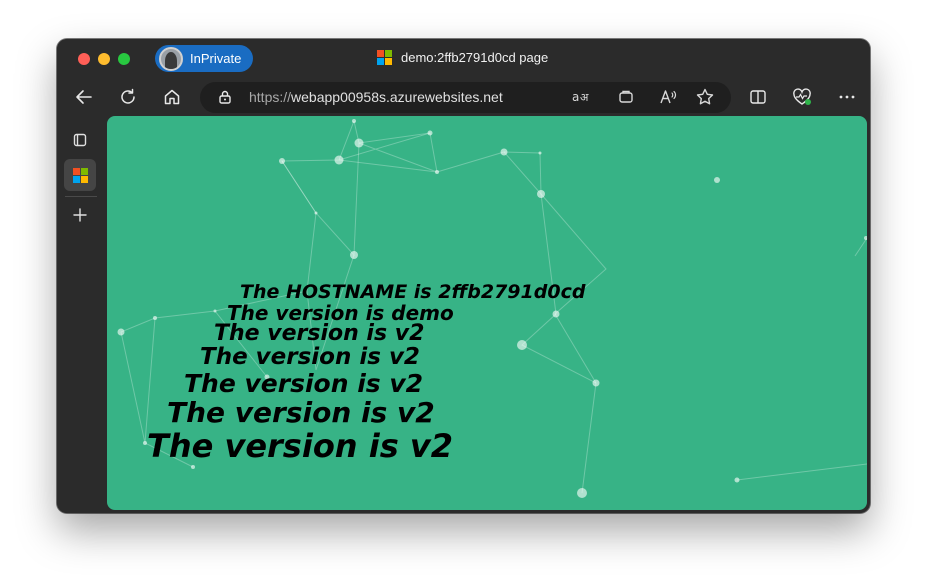  I want to click on title-bar: InPrivate demo:2ffb2791d0cd page, so click(463, 59).